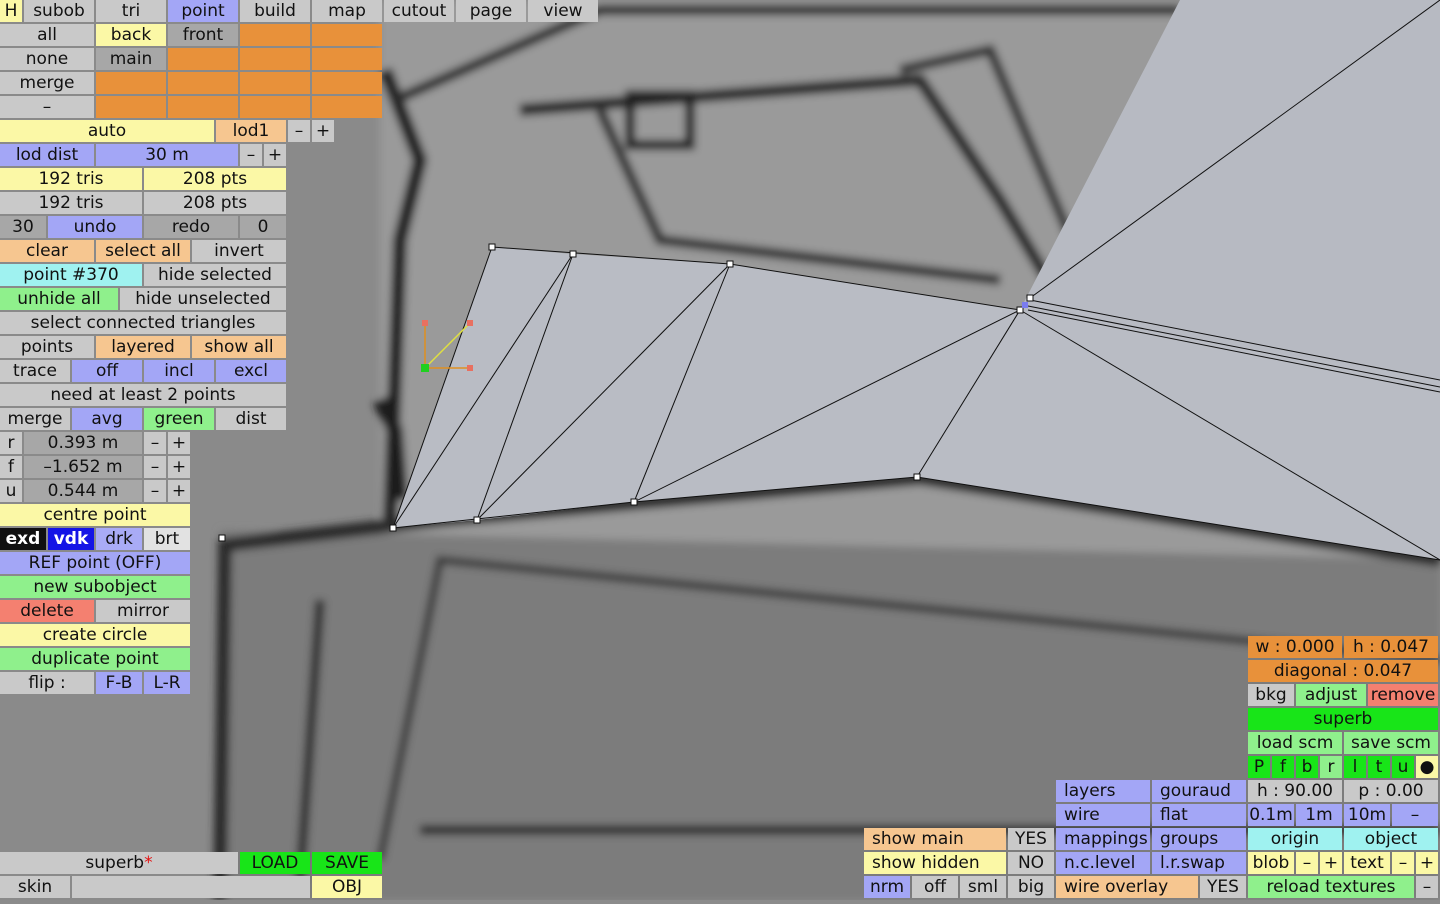 The image size is (1440, 904). What do you see at coordinates (191, 227) in the screenshot?
I see `redo-button: redo` at bounding box center [191, 227].